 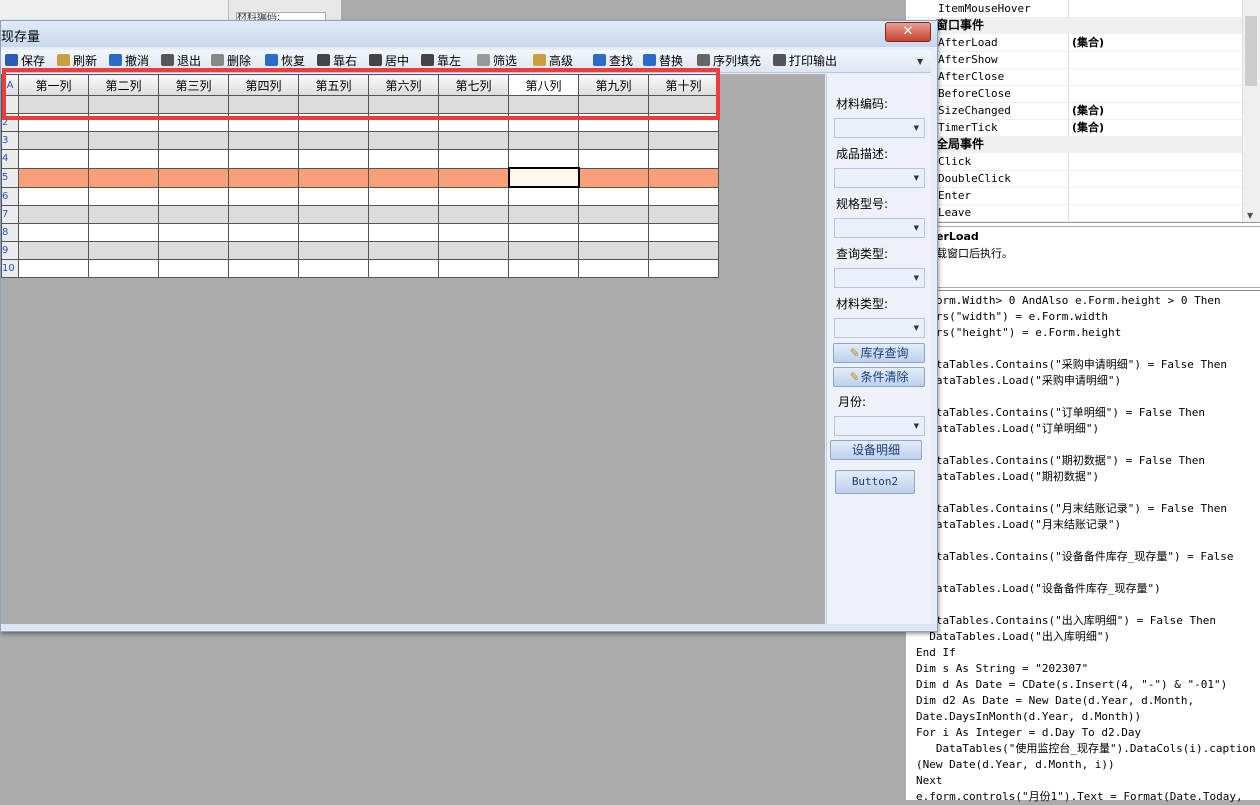 I want to click on month-combo: ▼, so click(x=879, y=426).